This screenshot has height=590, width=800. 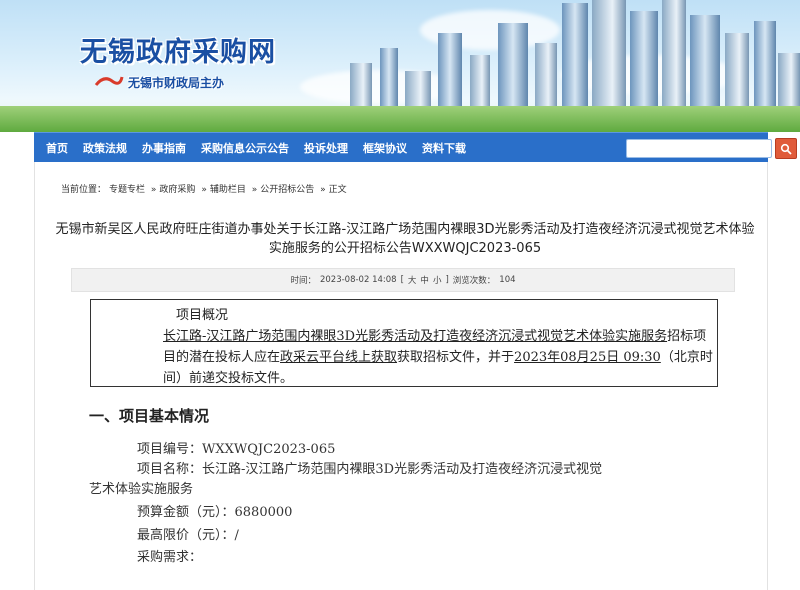 I want to click on project-name-label: 项目名称：, so click(x=170, y=469).